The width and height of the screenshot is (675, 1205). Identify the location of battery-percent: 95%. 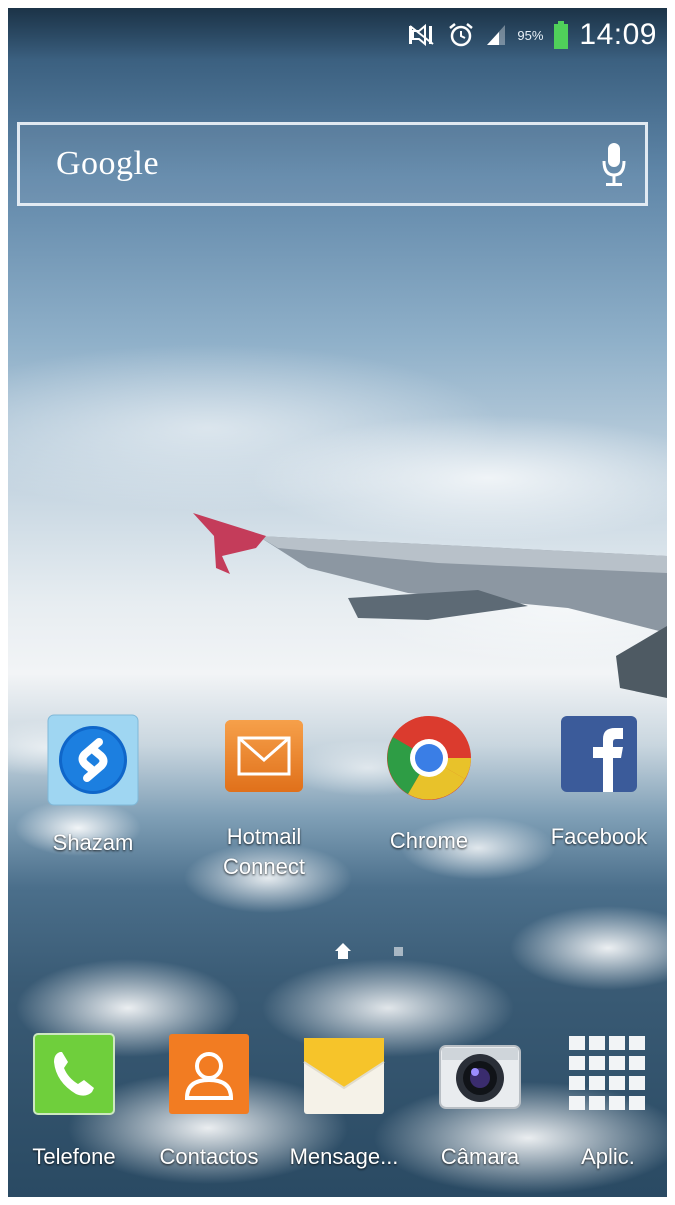
(530, 35).